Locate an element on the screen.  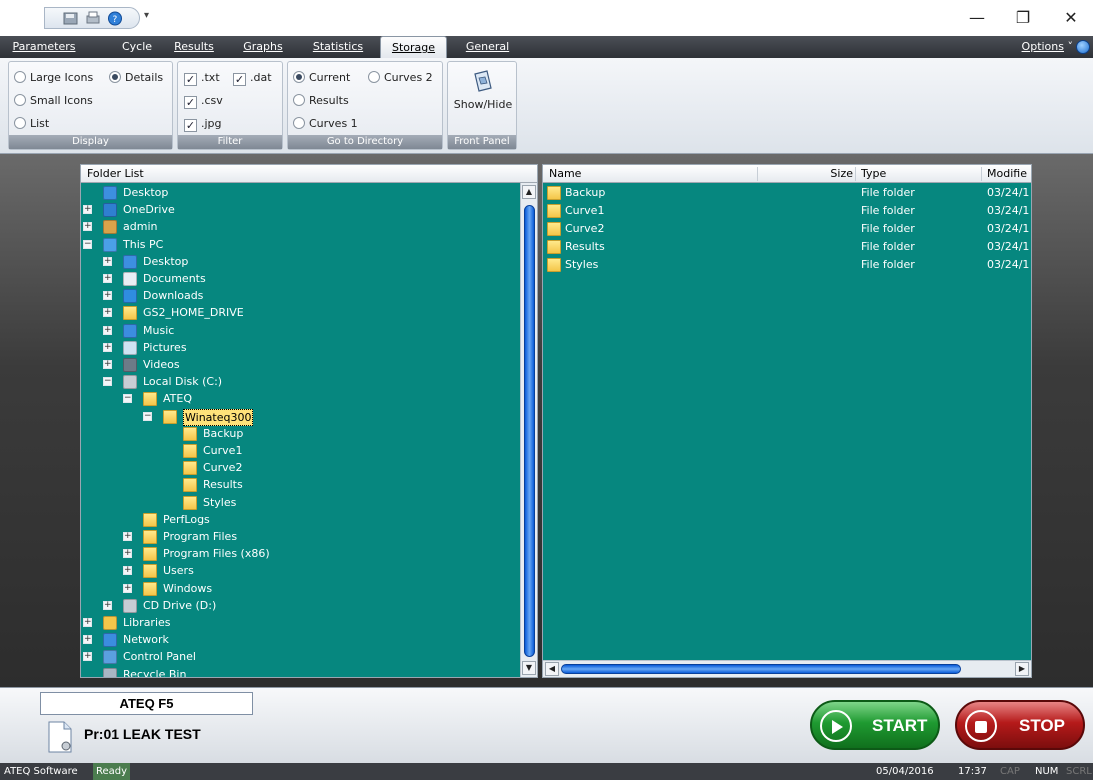
tree-item: Desktop is located at coordinates (300, 192).